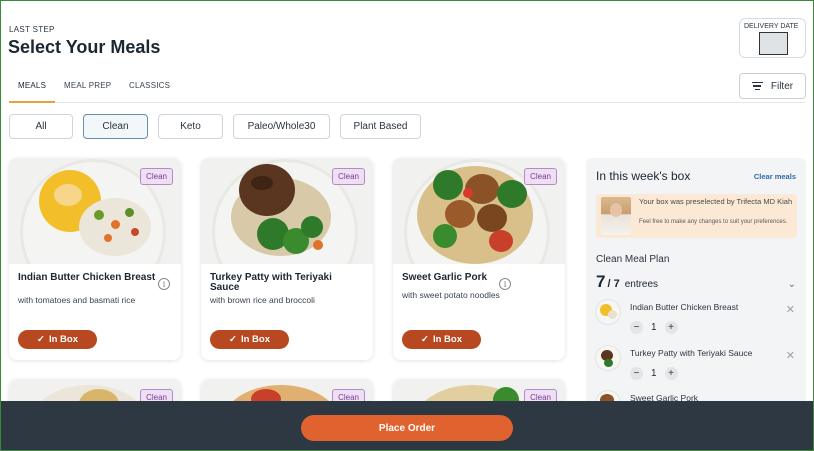  What do you see at coordinates (782, 86) in the screenshot?
I see `filter-button-label: Filter` at bounding box center [782, 86].